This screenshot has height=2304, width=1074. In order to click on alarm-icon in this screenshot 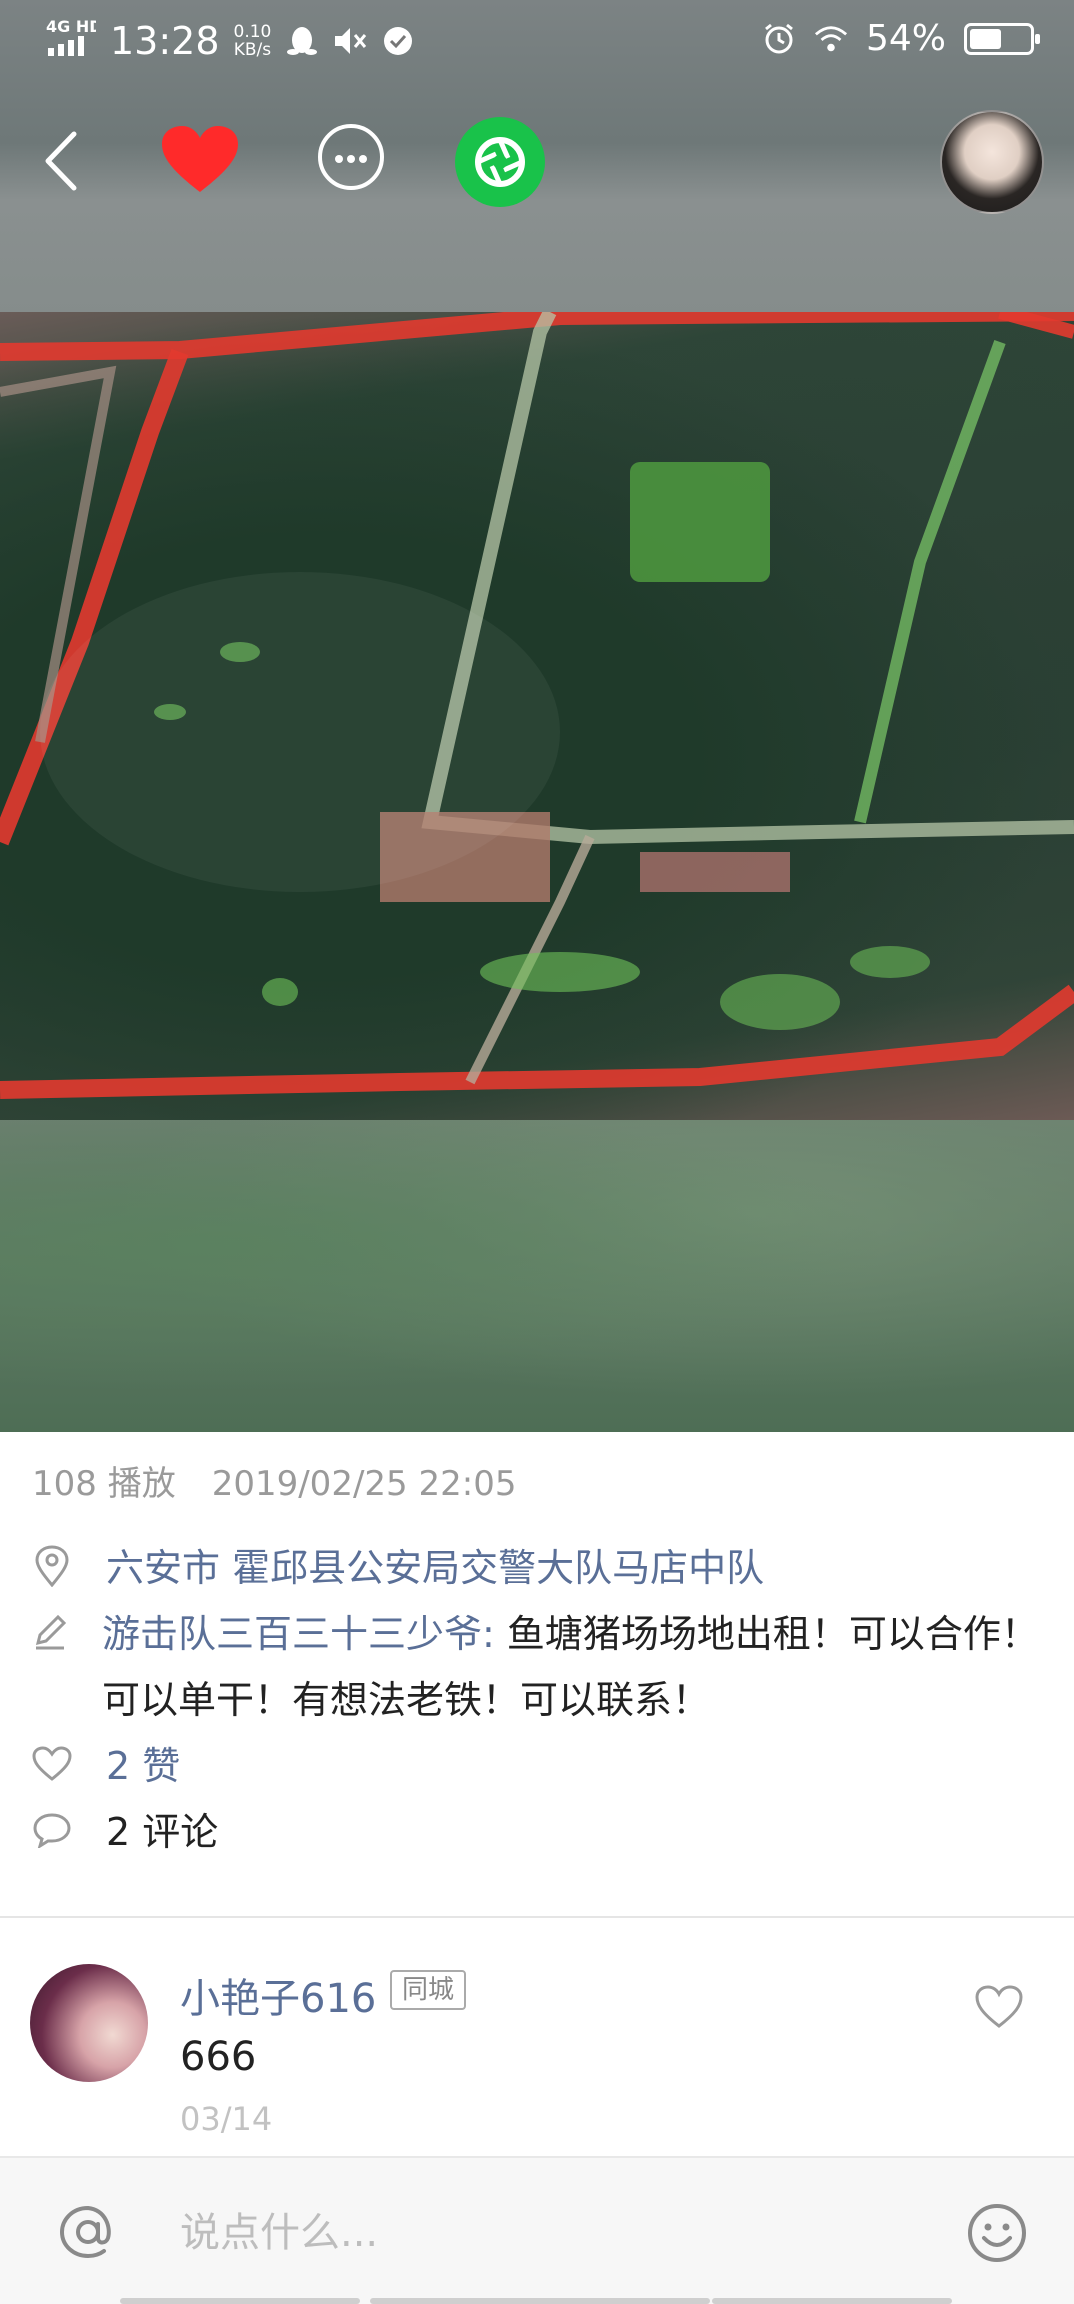, I will do `click(779, 39)`.